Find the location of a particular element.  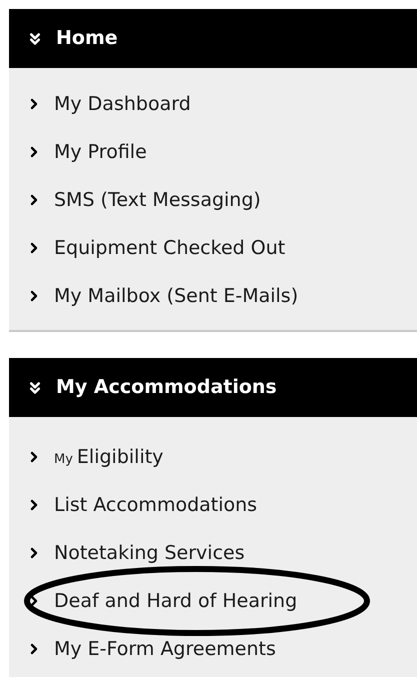

section-header: Home is located at coordinates (213, 38).